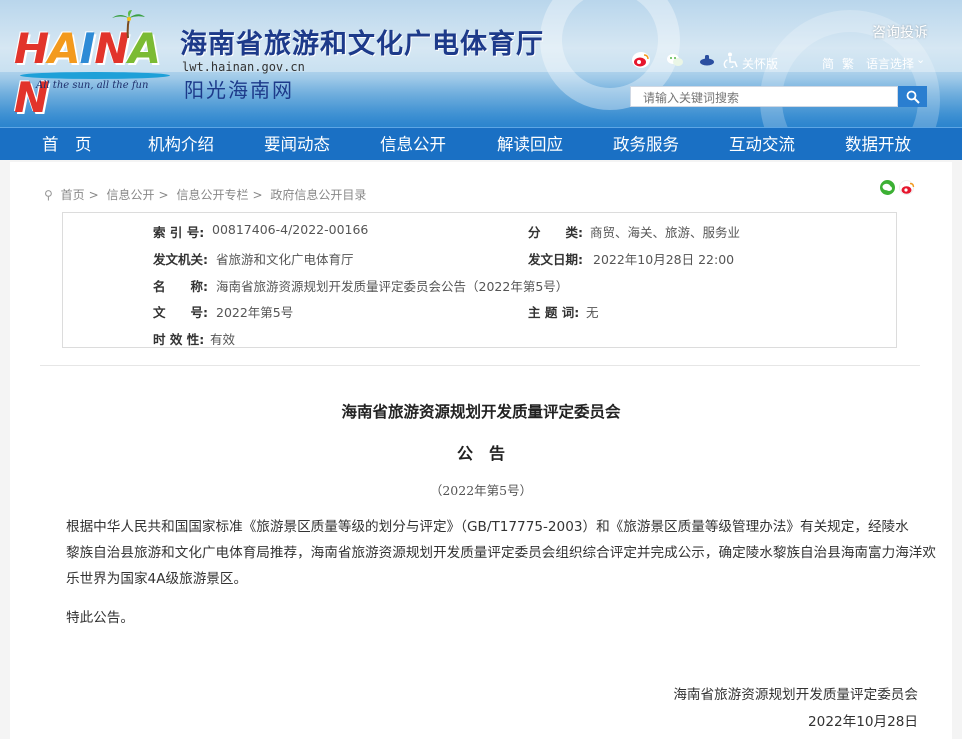  I want to click on subject-words-label: 主 题 词:, so click(554, 312).